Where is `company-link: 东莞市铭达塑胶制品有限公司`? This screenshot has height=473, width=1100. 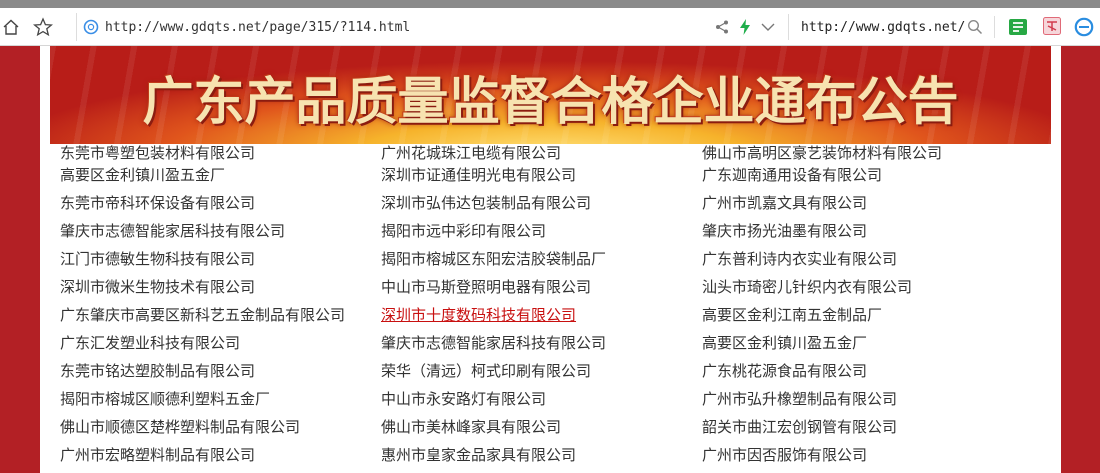 company-link: 东莞市铭达塑胶制品有限公司 is located at coordinates (220, 375).